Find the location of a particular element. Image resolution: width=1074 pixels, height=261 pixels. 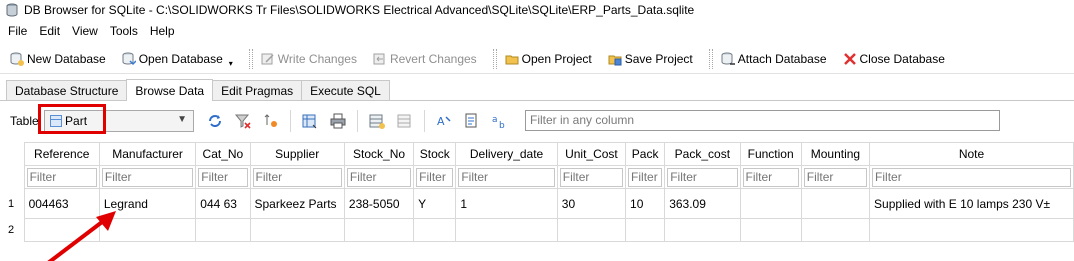

column-header: Pack is located at coordinates (645, 154).